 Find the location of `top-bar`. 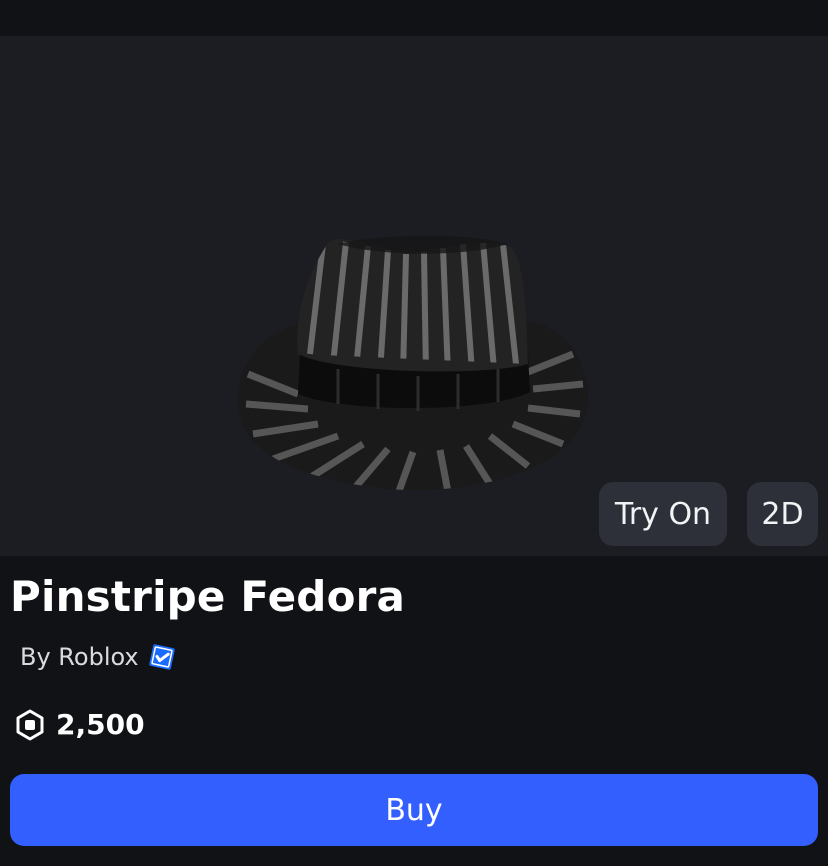

top-bar is located at coordinates (414, 18).